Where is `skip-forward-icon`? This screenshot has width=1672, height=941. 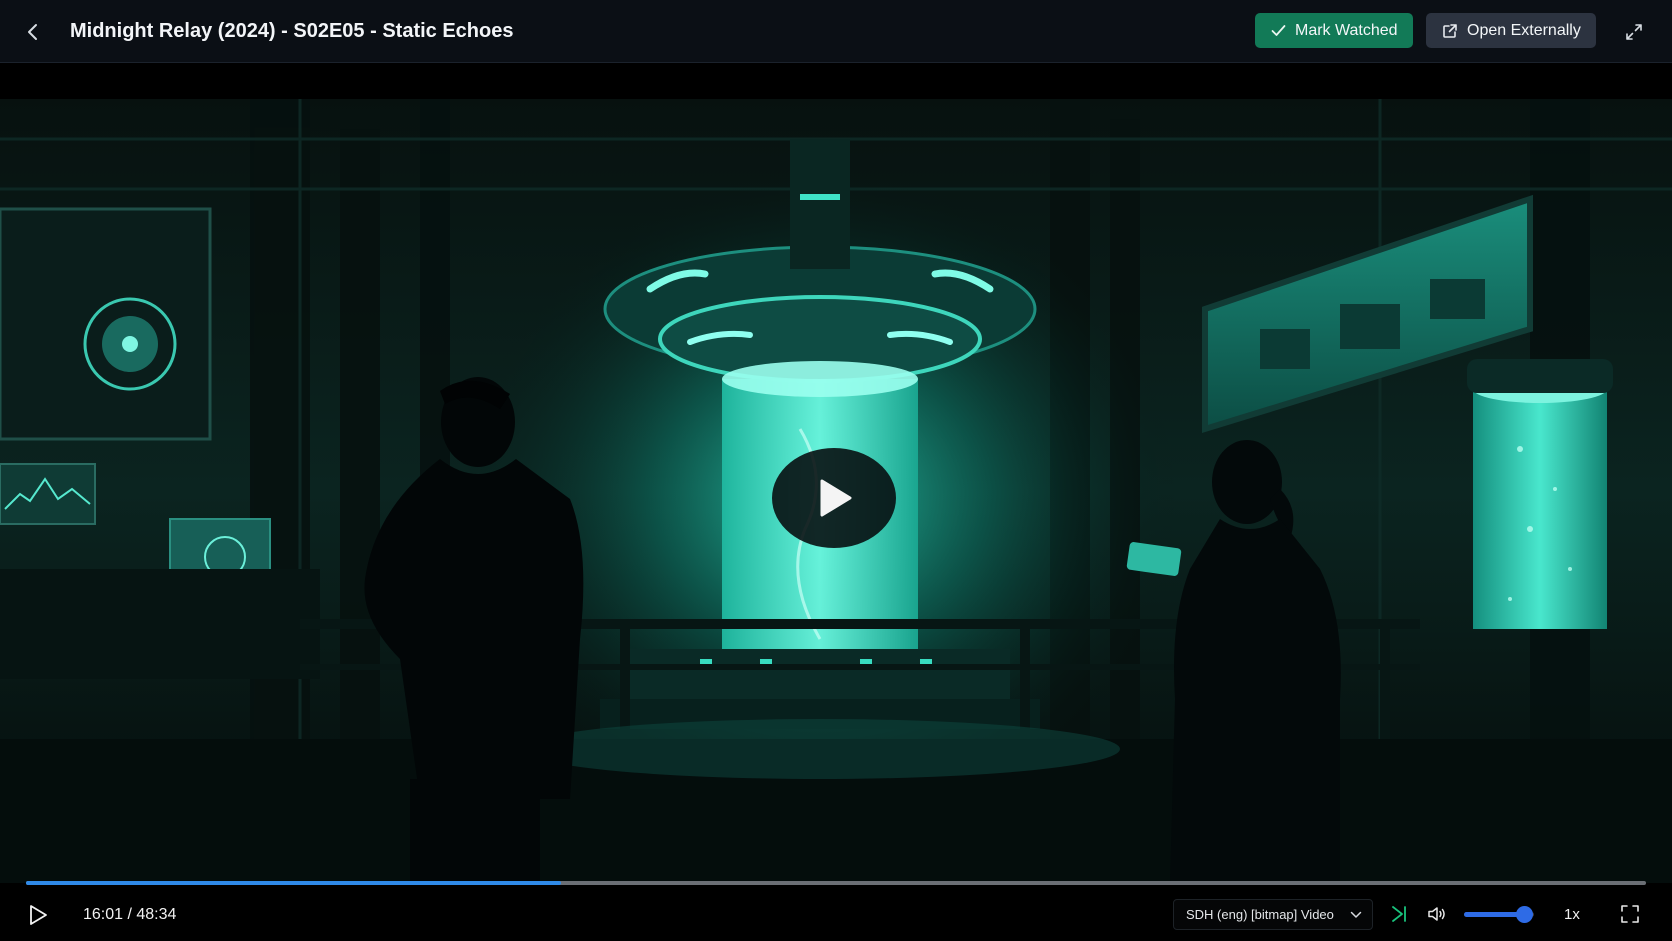
skip-forward-icon is located at coordinates (1399, 914).